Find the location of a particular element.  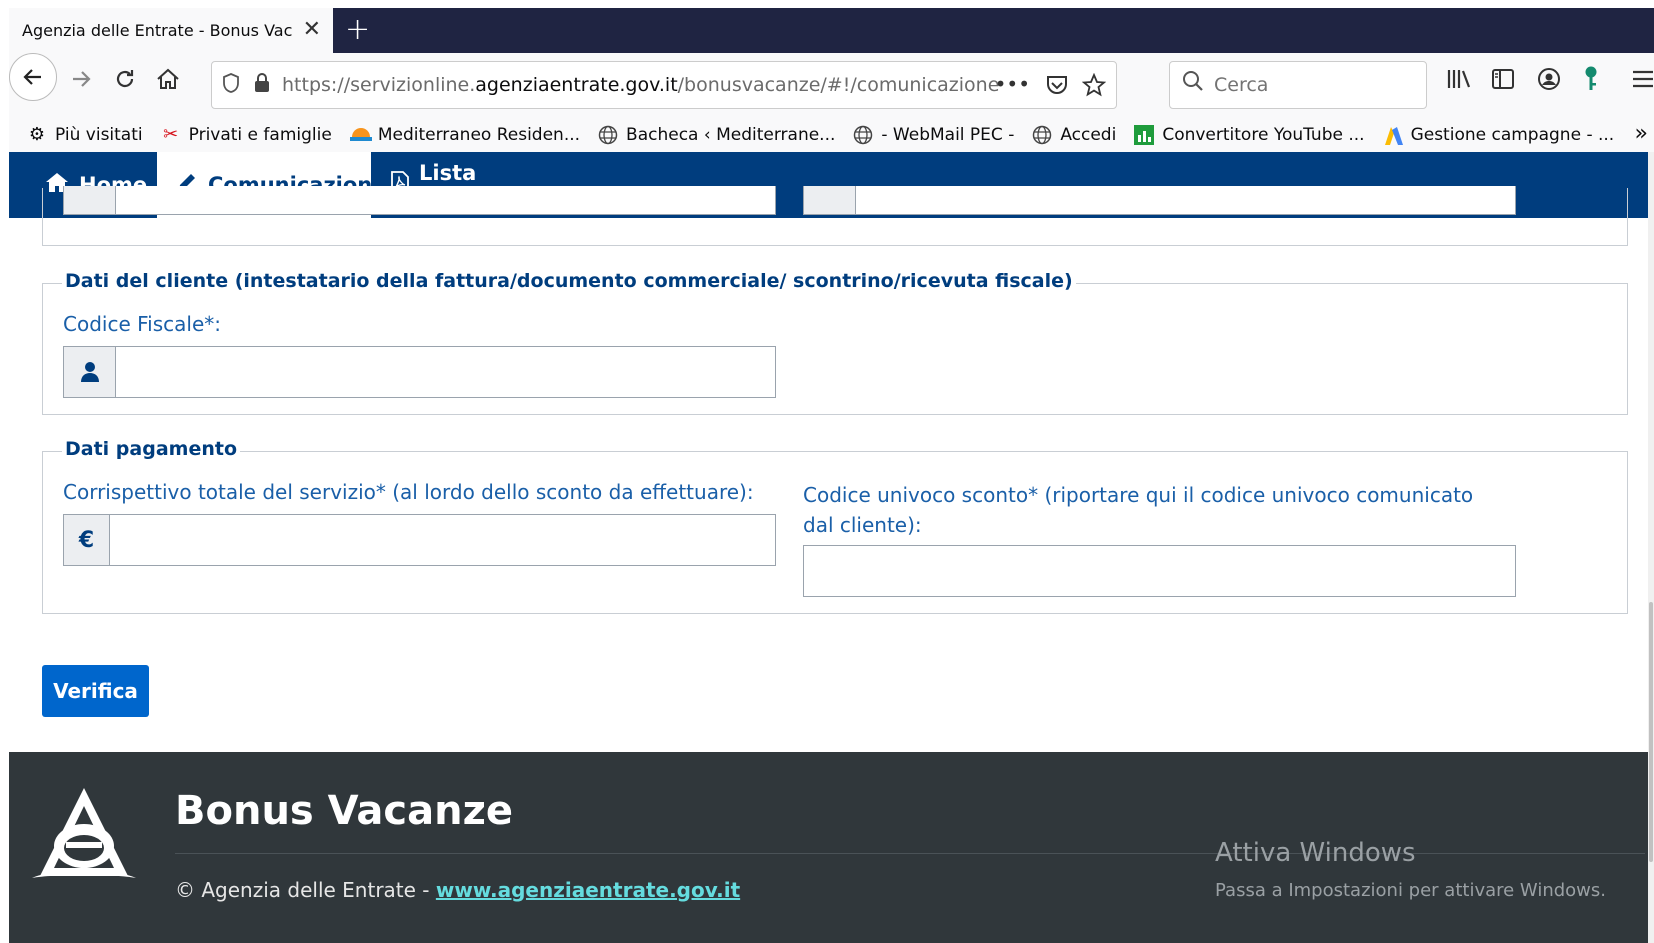

bookmark-privati-famiglie: ✂ Privati e famiglie is located at coordinates (246, 135).